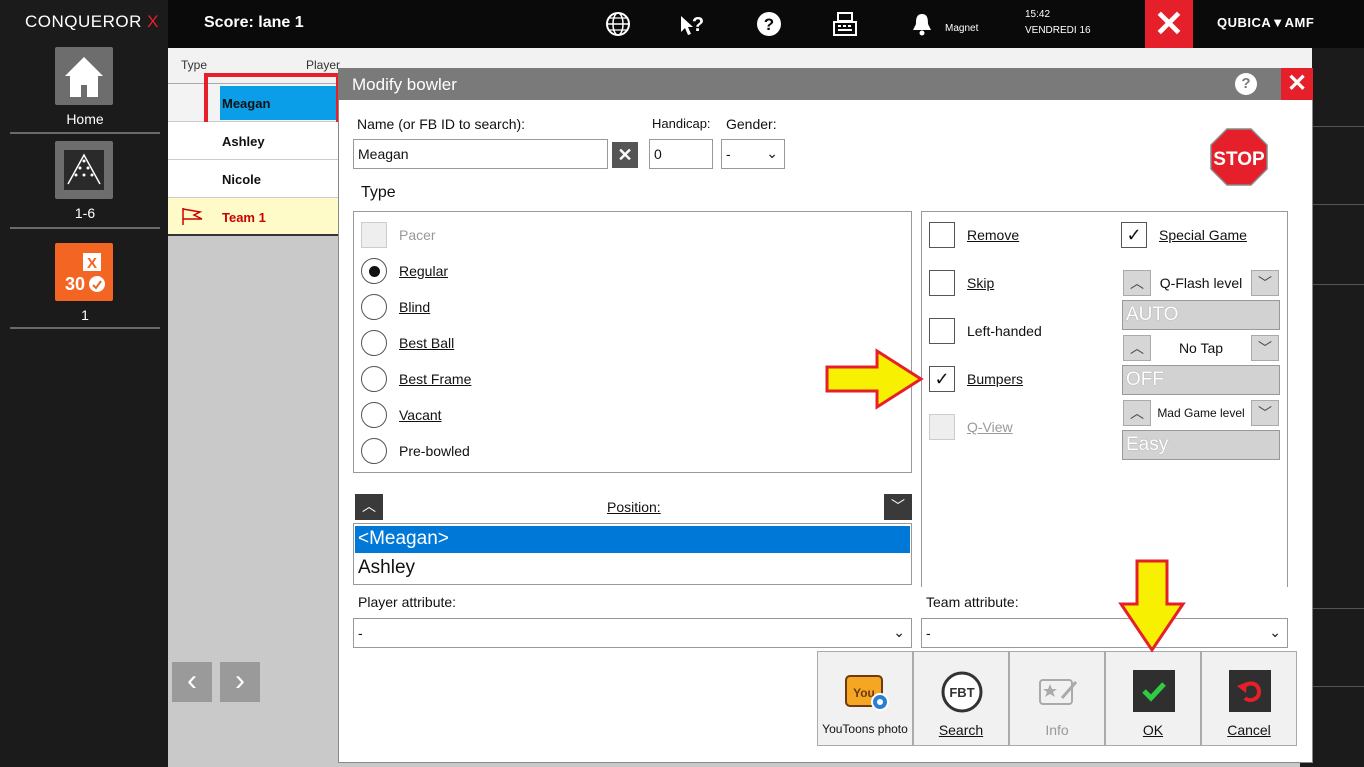  I want to click on left-handed-checkbox, so click(942, 331).